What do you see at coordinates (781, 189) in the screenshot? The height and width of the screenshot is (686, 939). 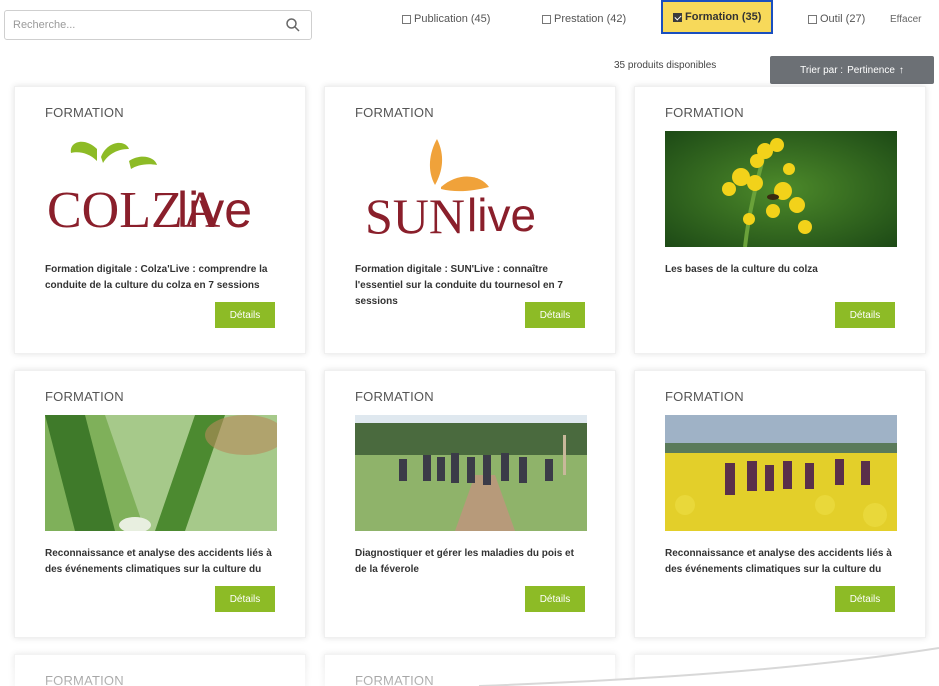 I see `colza-flower-photo` at bounding box center [781, 189].